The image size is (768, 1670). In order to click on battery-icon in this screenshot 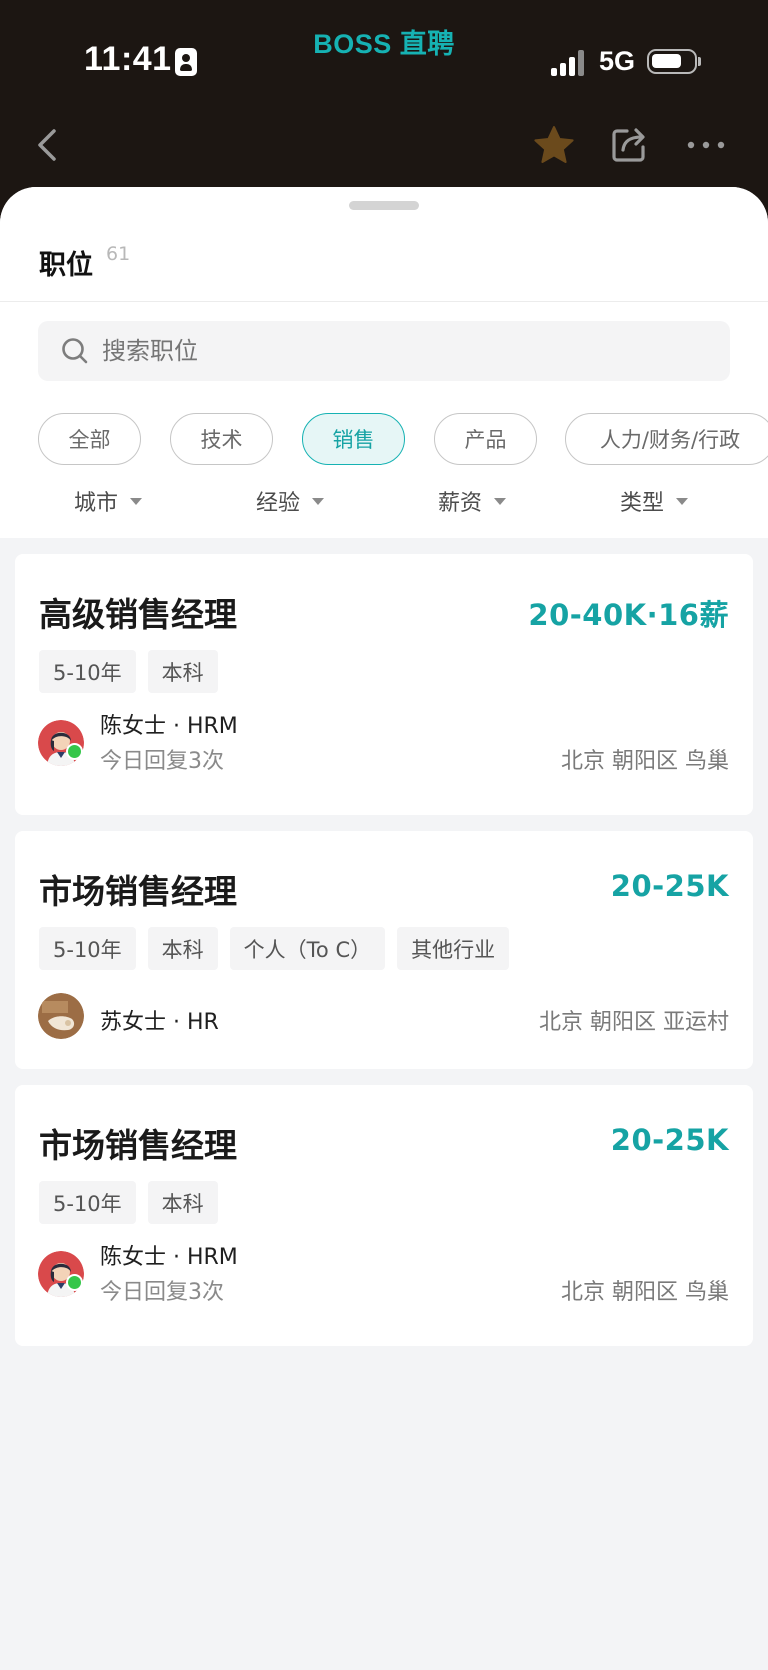, I will do `click(672, 61)`.